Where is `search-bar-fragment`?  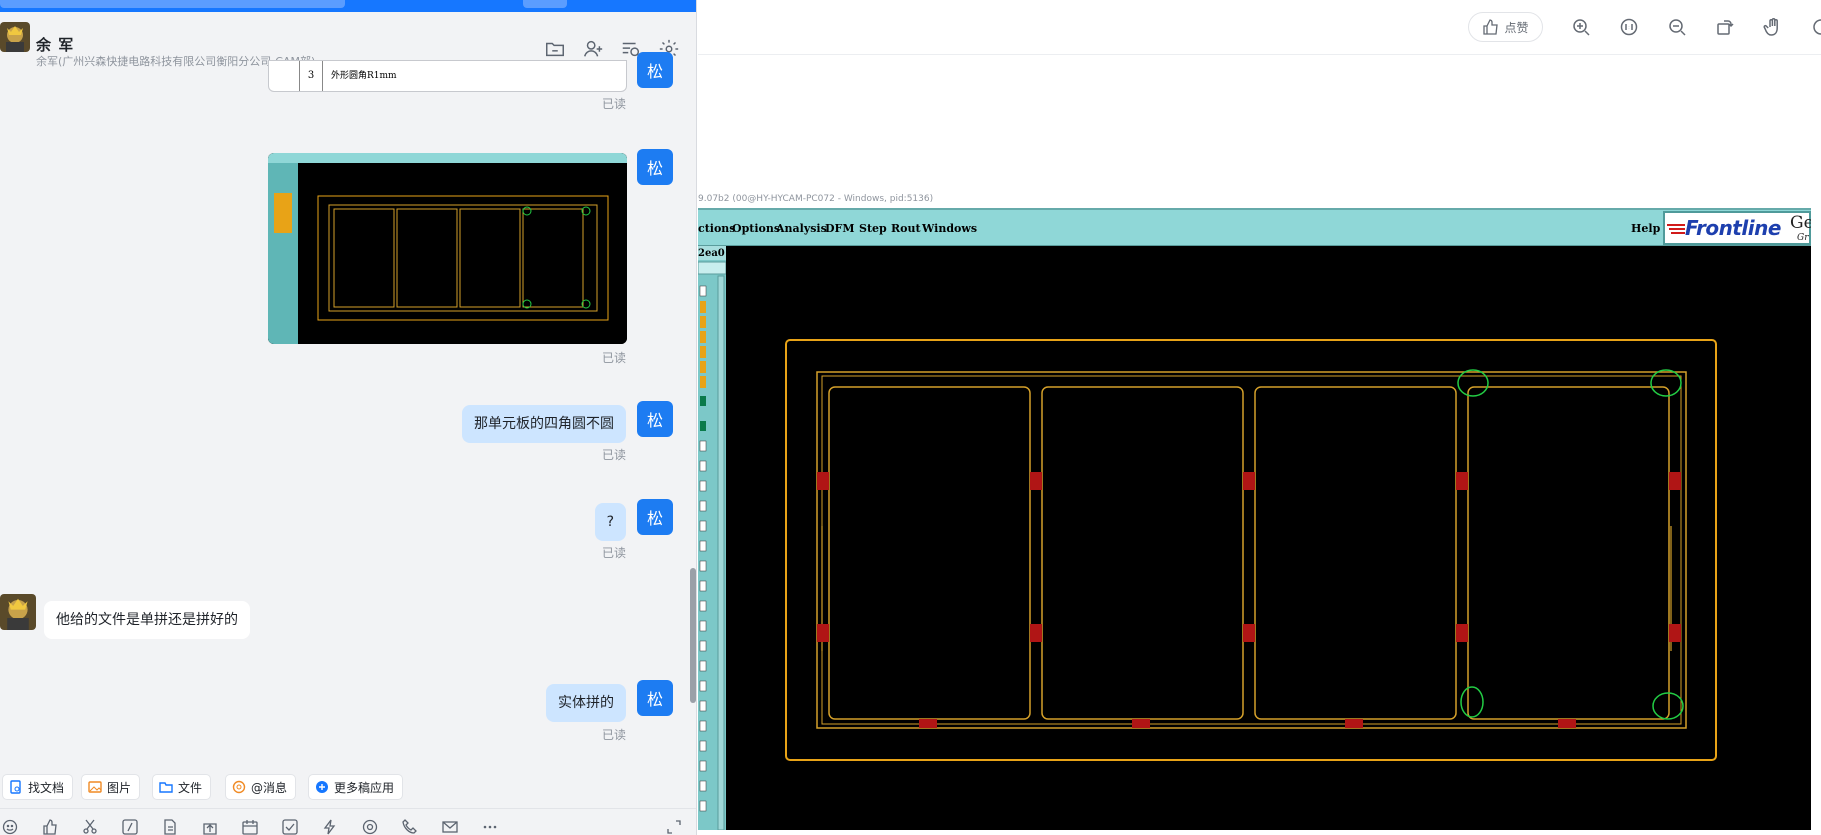 search-bar-fragment is located at coordinates (172, 4).